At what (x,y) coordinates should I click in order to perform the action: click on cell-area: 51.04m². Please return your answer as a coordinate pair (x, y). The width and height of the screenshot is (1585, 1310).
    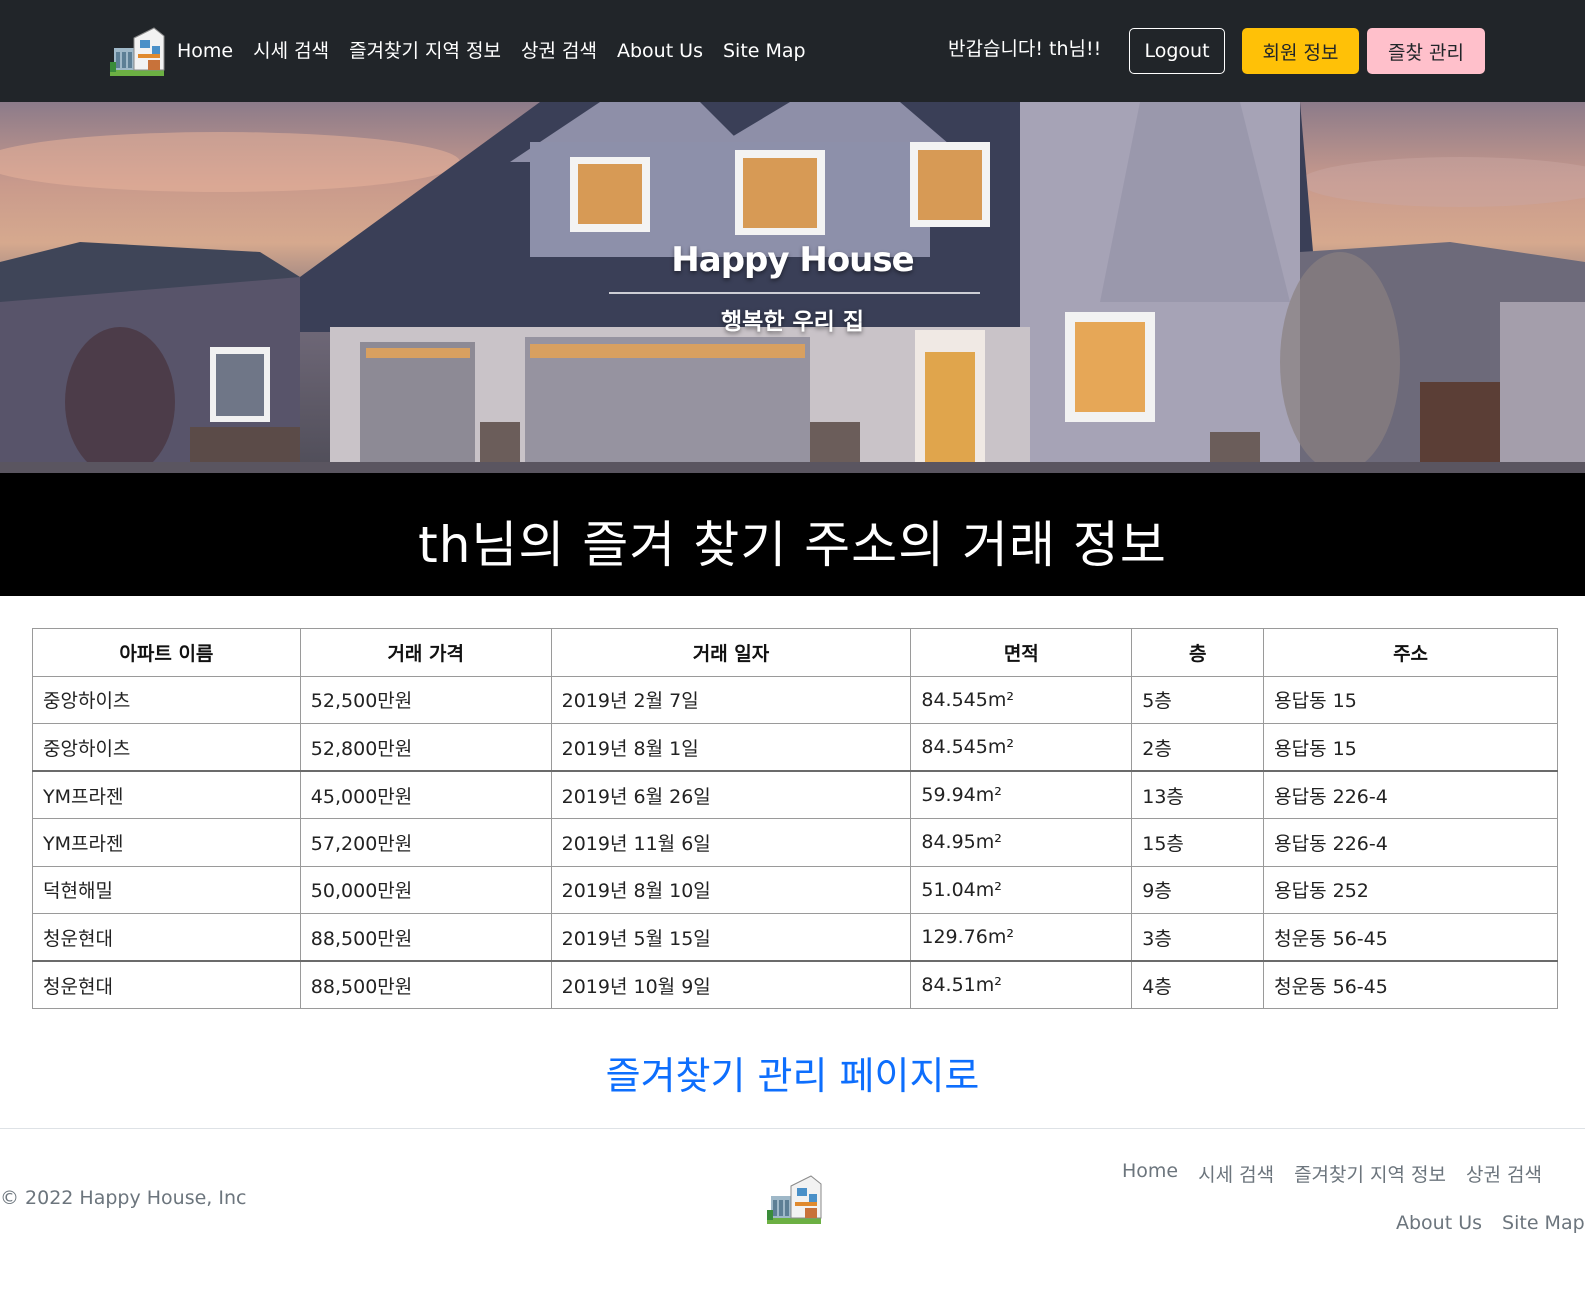
    Looking at the image, I should click on (1021, 889).